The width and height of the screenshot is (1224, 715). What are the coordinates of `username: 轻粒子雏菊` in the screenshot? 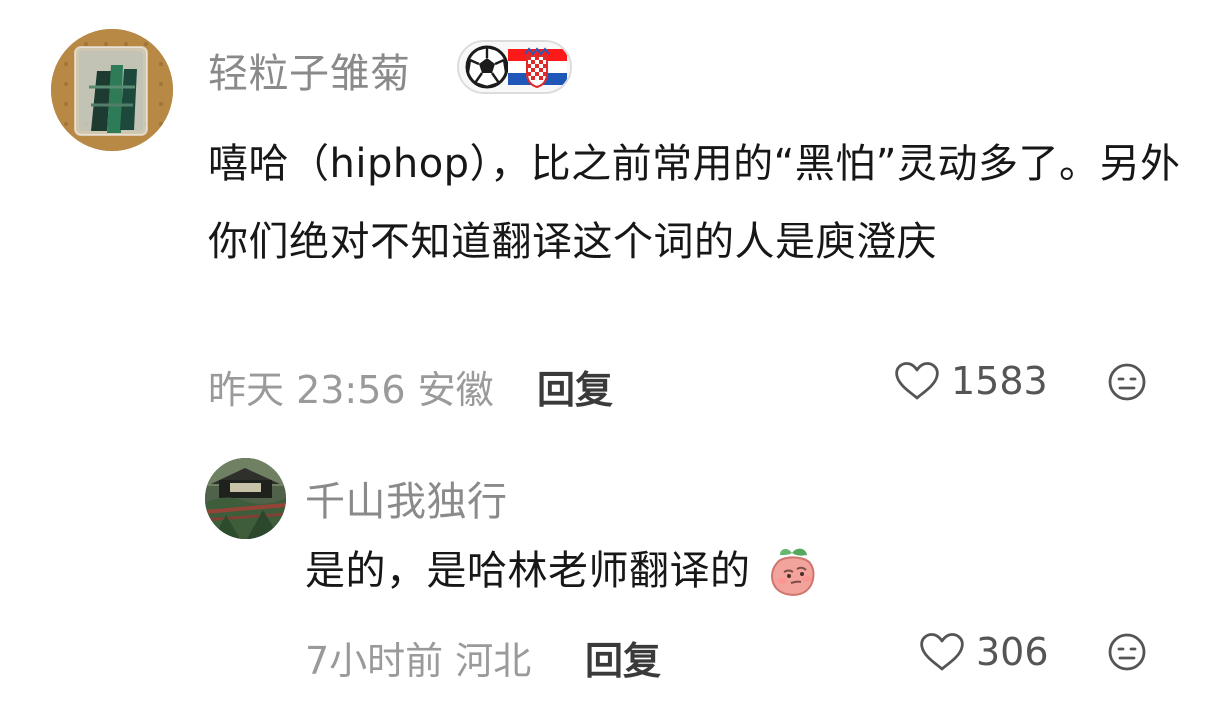 It's located at (309, 70).